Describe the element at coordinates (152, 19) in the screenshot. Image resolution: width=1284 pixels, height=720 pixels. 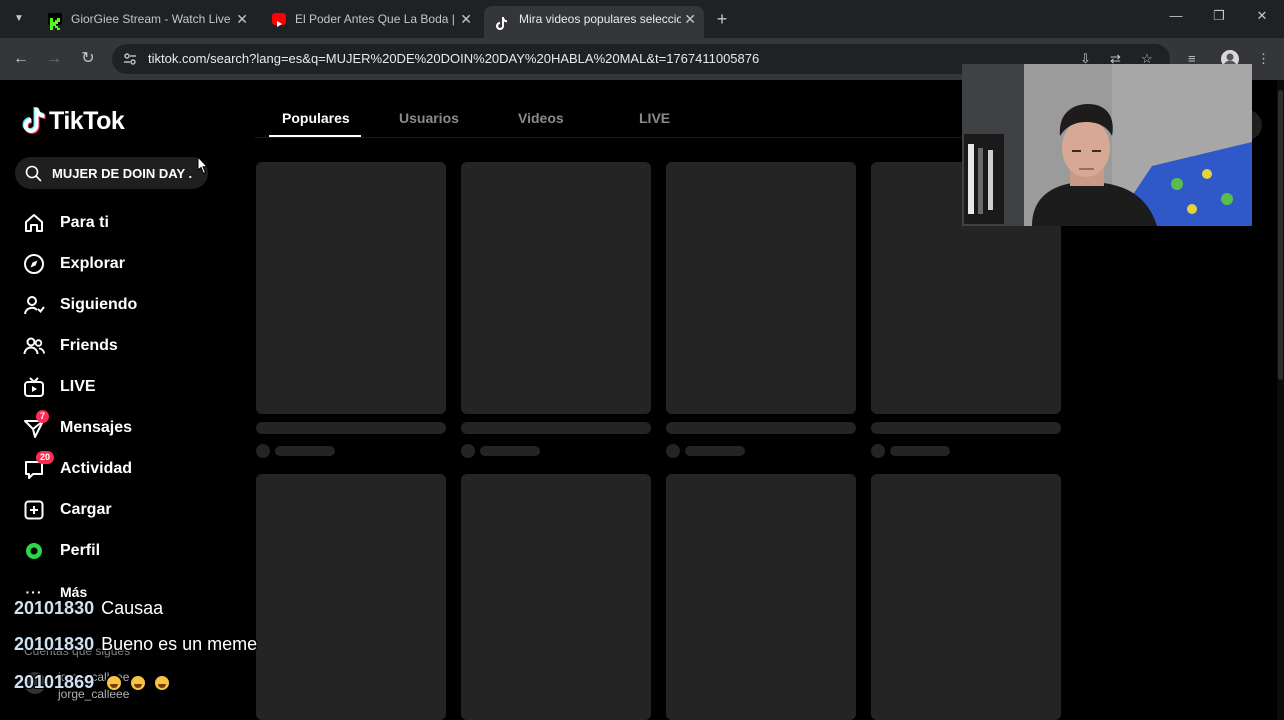
I see `tab-title: GiorGiee Stream - Watch Live o` at that location.